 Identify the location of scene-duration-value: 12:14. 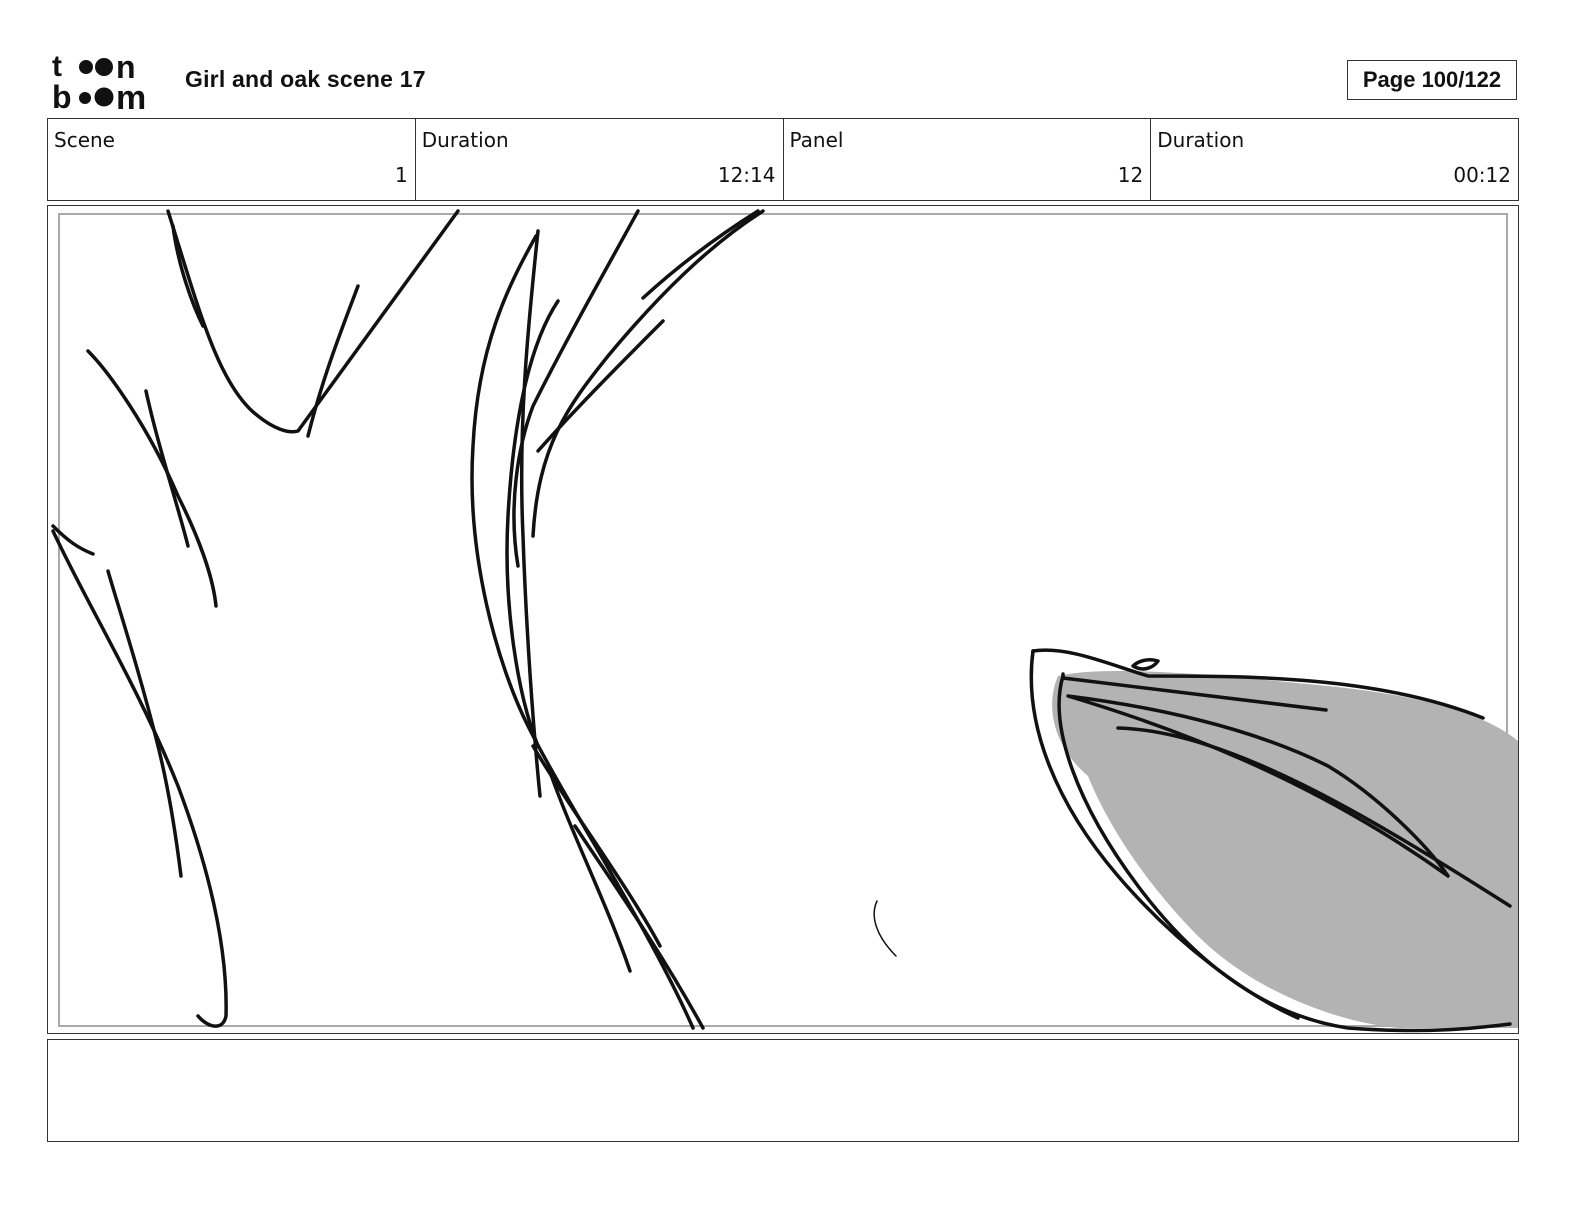
(746, 175).